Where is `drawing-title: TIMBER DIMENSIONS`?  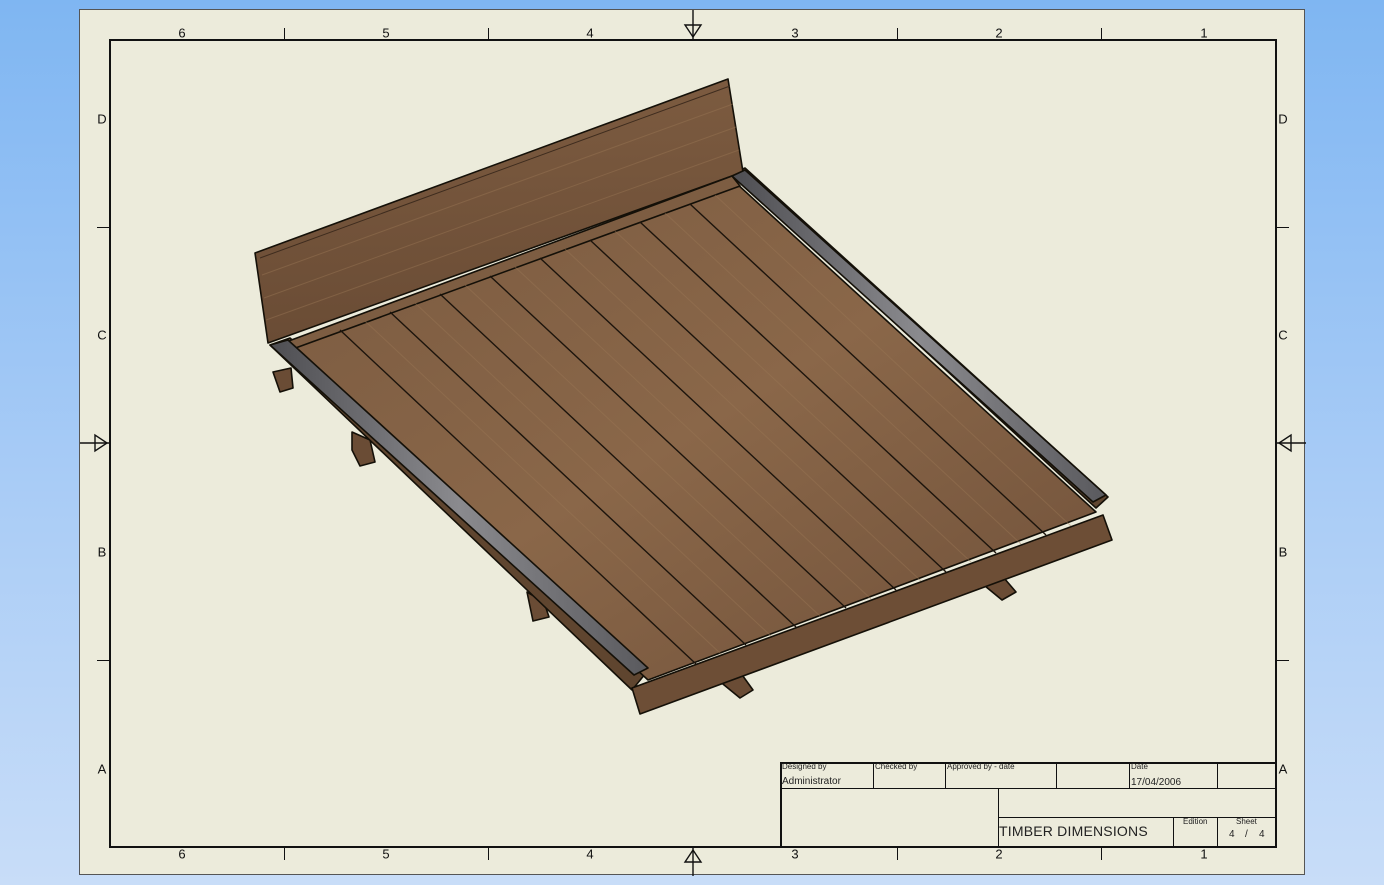 drawing-title: TIMBER DIMENSIONS is located at coordinates (1073, 831).